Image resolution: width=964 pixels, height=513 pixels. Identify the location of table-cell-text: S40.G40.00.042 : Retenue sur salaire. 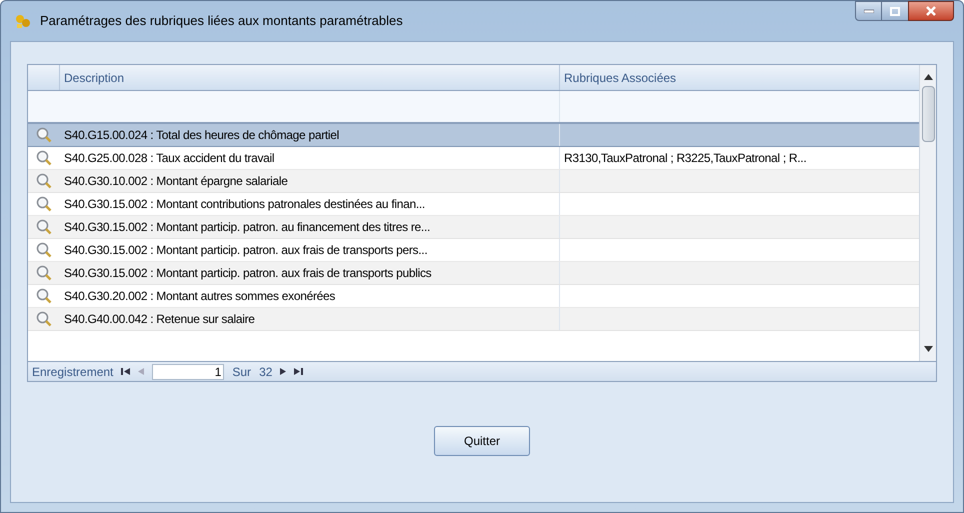
(159, 319).